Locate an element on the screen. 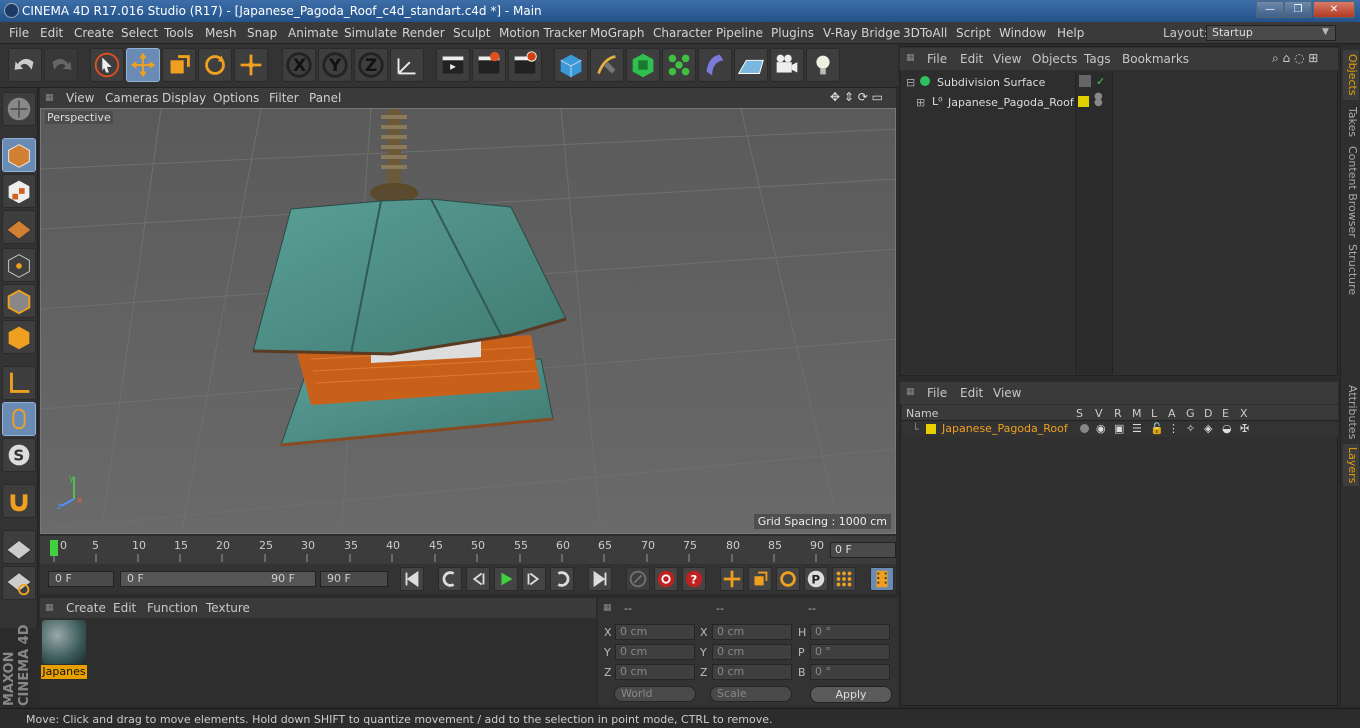  animation-icon: ⋮ is located at coordinates (1173, 428).